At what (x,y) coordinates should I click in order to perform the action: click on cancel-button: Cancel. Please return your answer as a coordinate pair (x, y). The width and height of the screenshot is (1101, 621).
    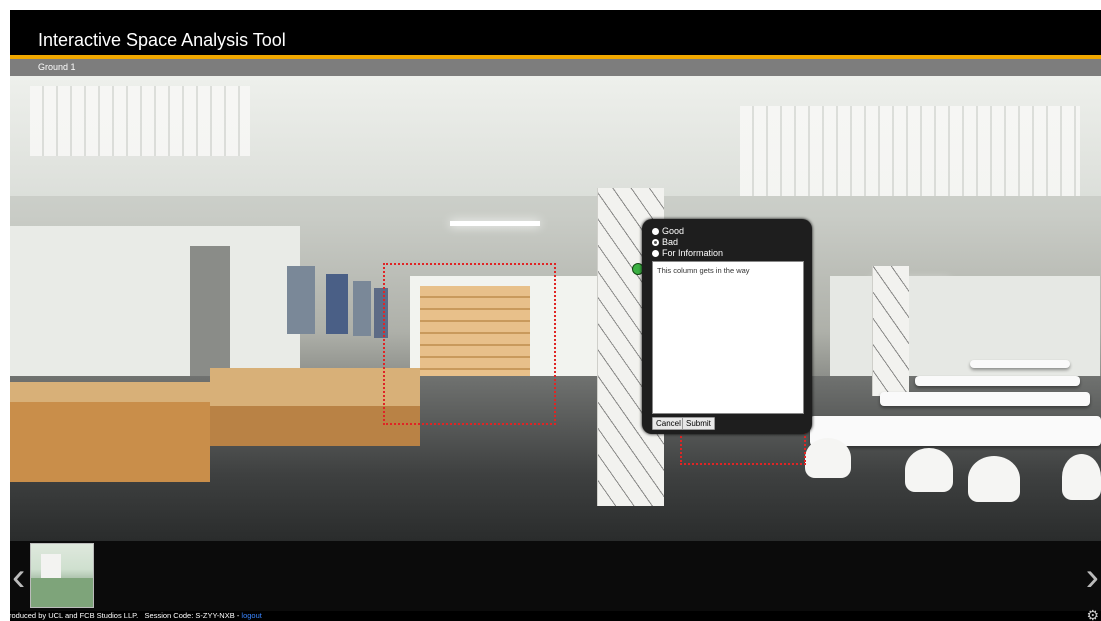
    Looking at the image, I should click on (668, 423).